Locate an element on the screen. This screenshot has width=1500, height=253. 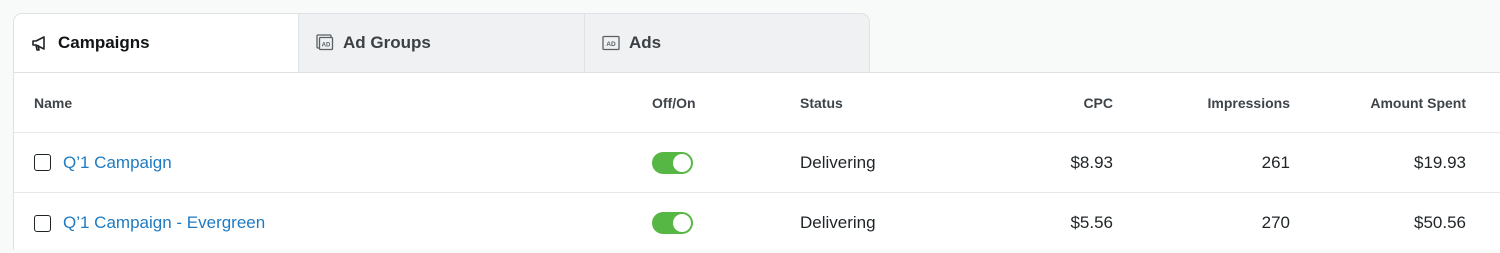
ad-icon: AD is located at coordinates (611, 43).